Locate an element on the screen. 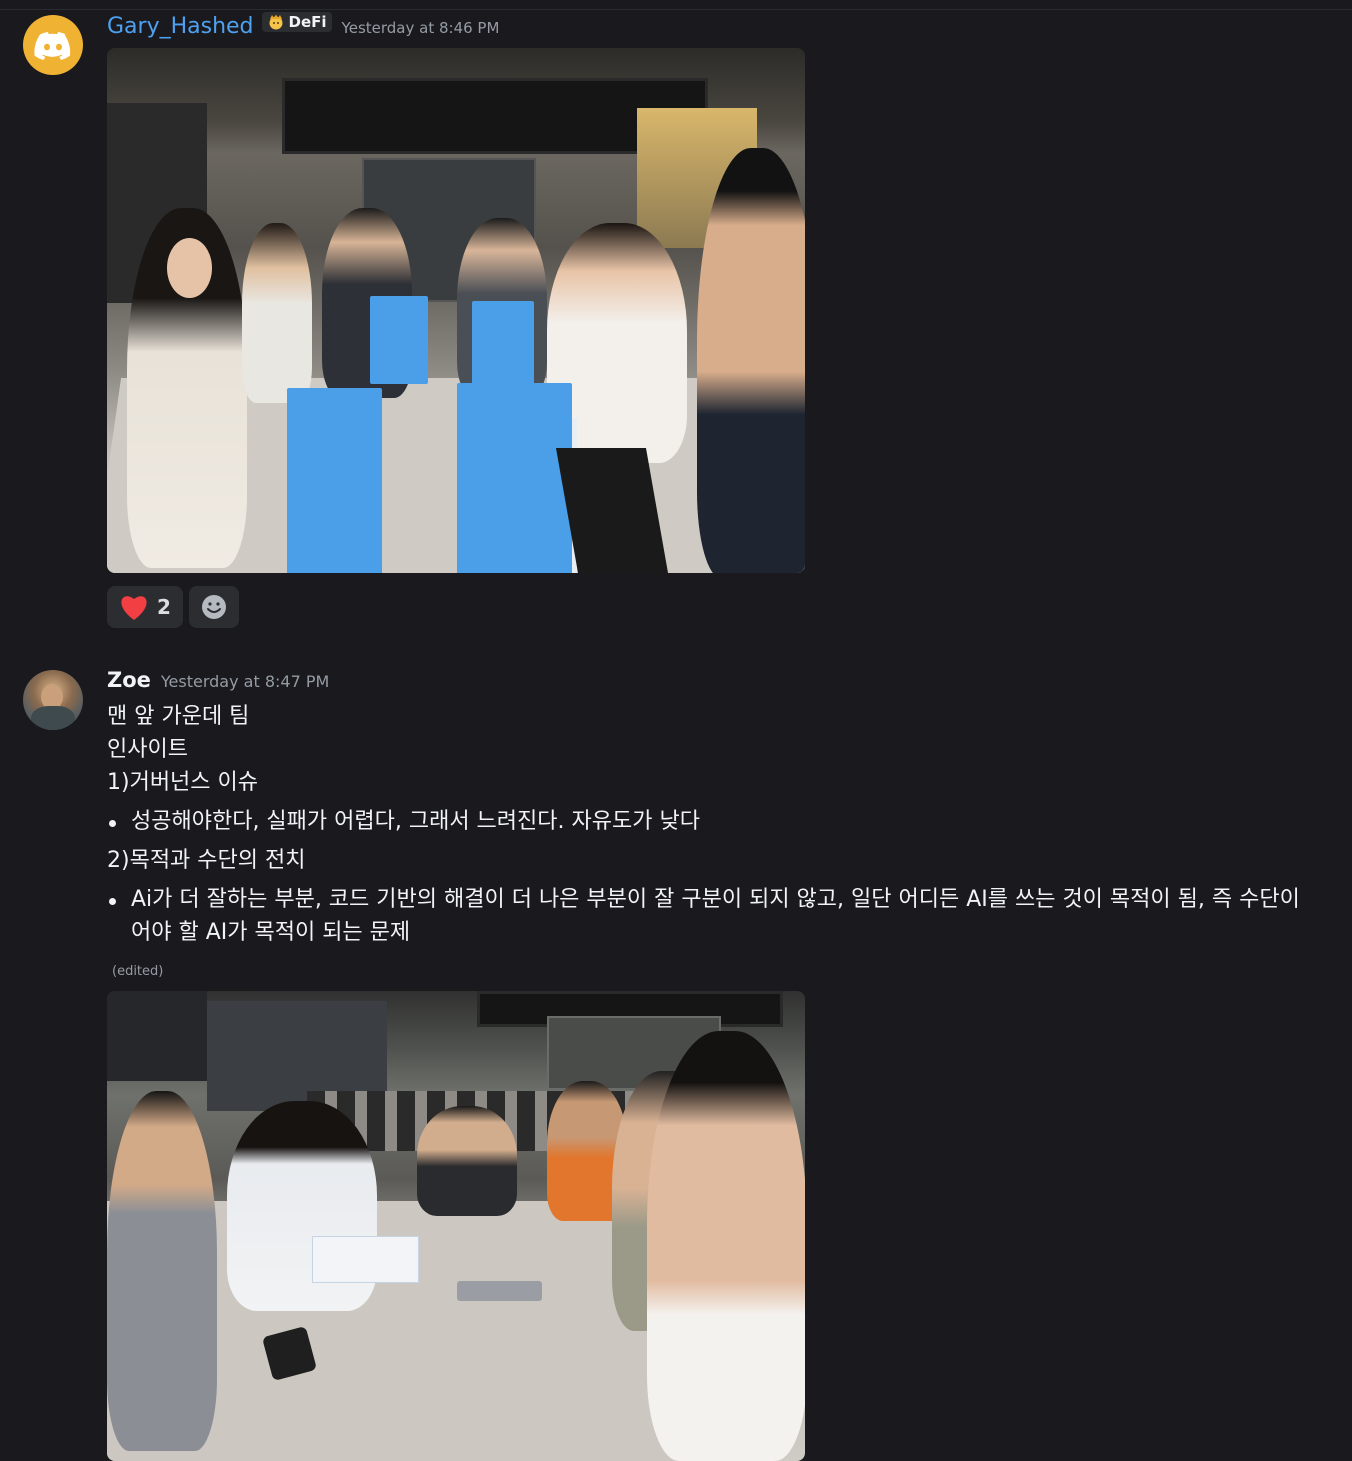 This screenshot has width=1352, height=1461. discord-logo-icon is located at coordinates (52, 46).